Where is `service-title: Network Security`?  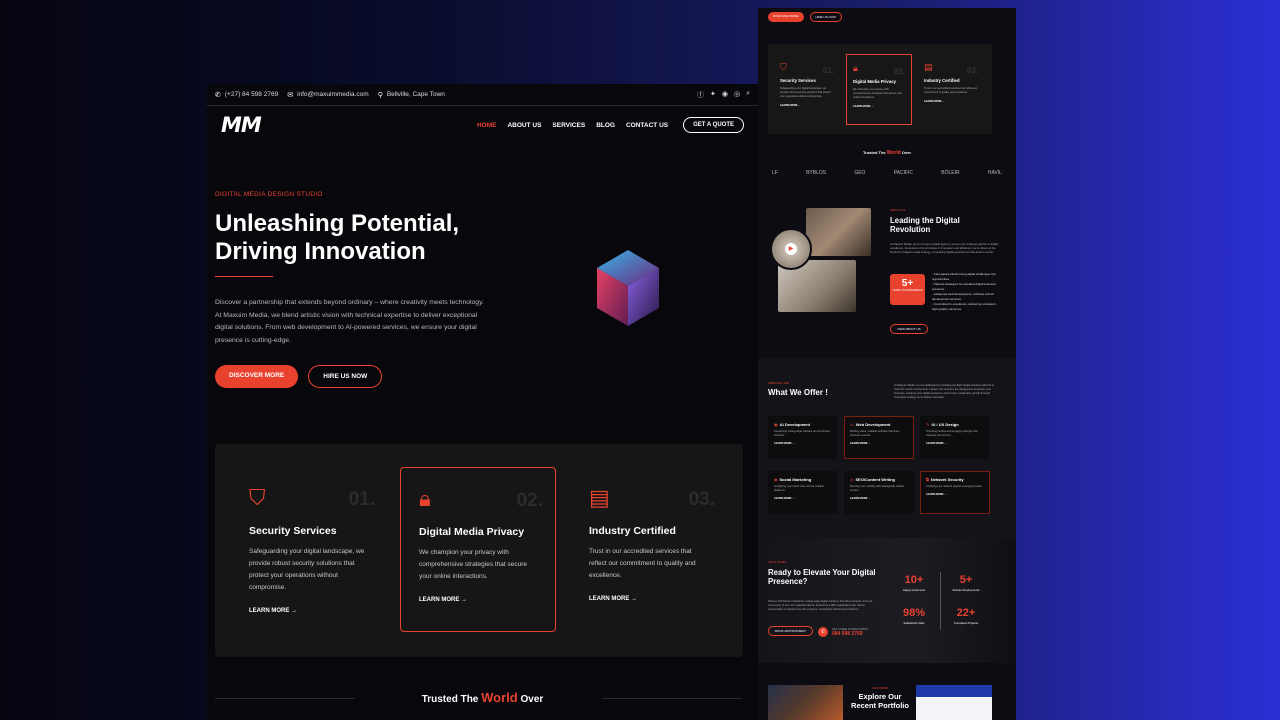
service-title: Network Security is located at coordinates (947, 479).